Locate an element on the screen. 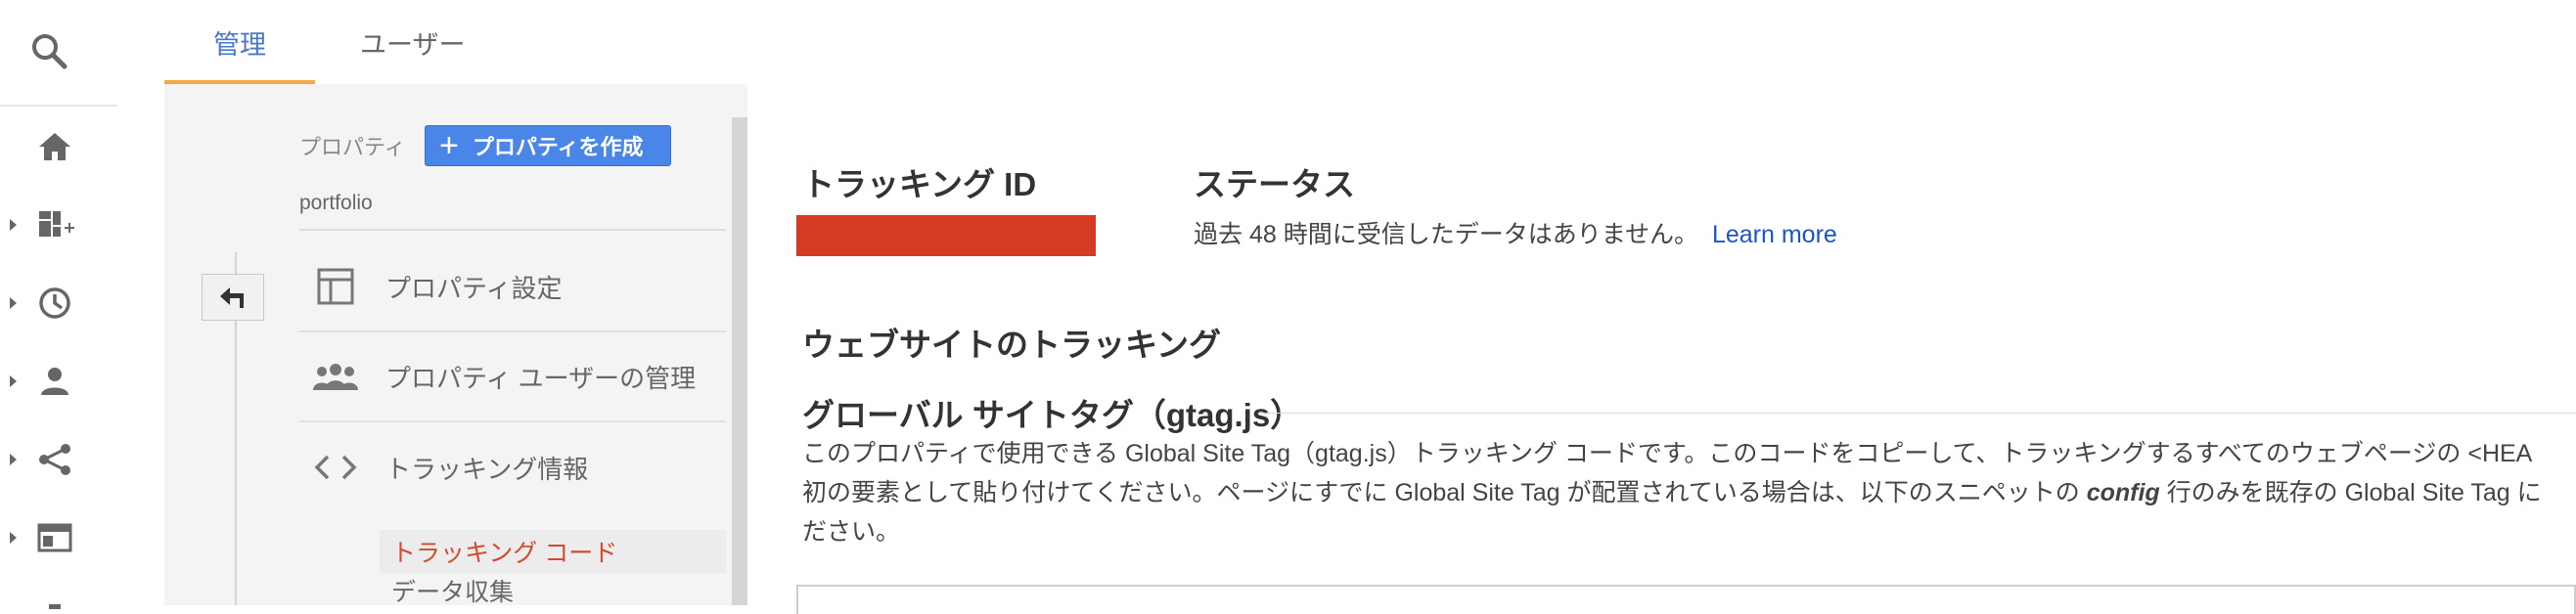 This screenshot has height=614, width=2576. status-heading: ステータス is located at coordinates (1274, 184).